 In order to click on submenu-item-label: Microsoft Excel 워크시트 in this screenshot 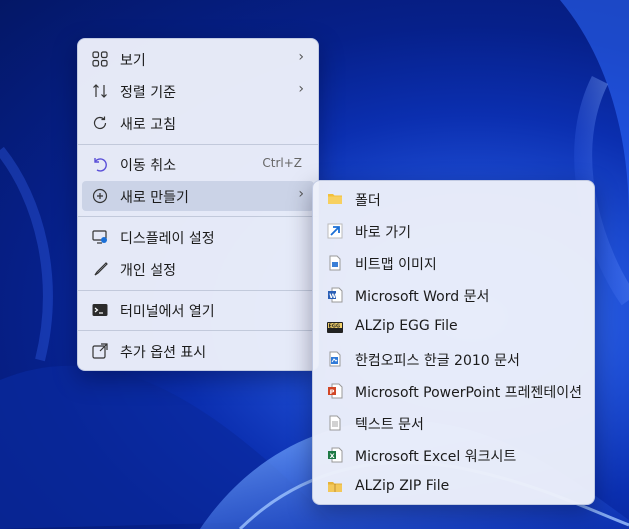, I will do `click(436, 457)`.